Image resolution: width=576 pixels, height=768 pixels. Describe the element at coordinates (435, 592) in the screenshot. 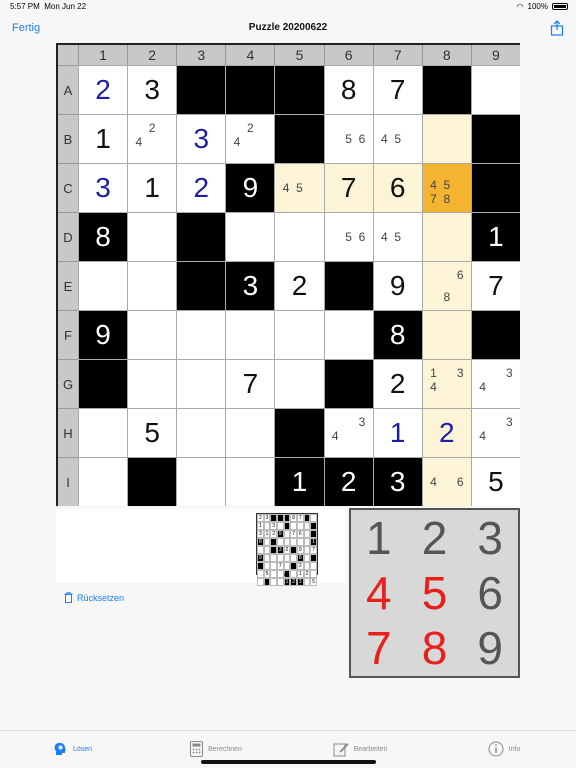

I see `key-5: 5` at that location.